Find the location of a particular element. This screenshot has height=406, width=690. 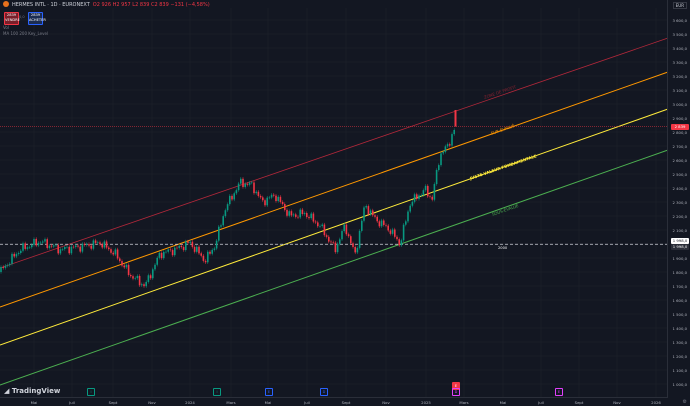

price-tick: 2 300,0 is located at coordinates (680, 202).